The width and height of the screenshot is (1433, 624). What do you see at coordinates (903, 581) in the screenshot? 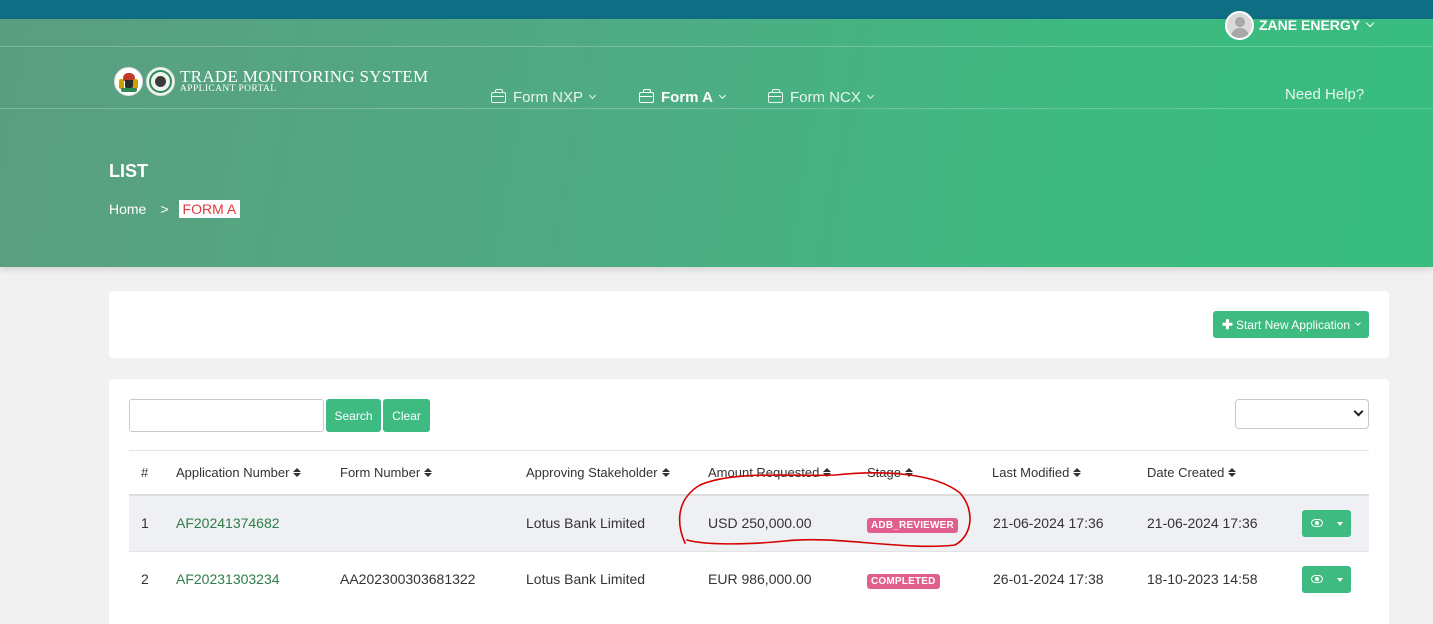
I see `stage-badge: COMPLETED` at bounding box center [903, 581].